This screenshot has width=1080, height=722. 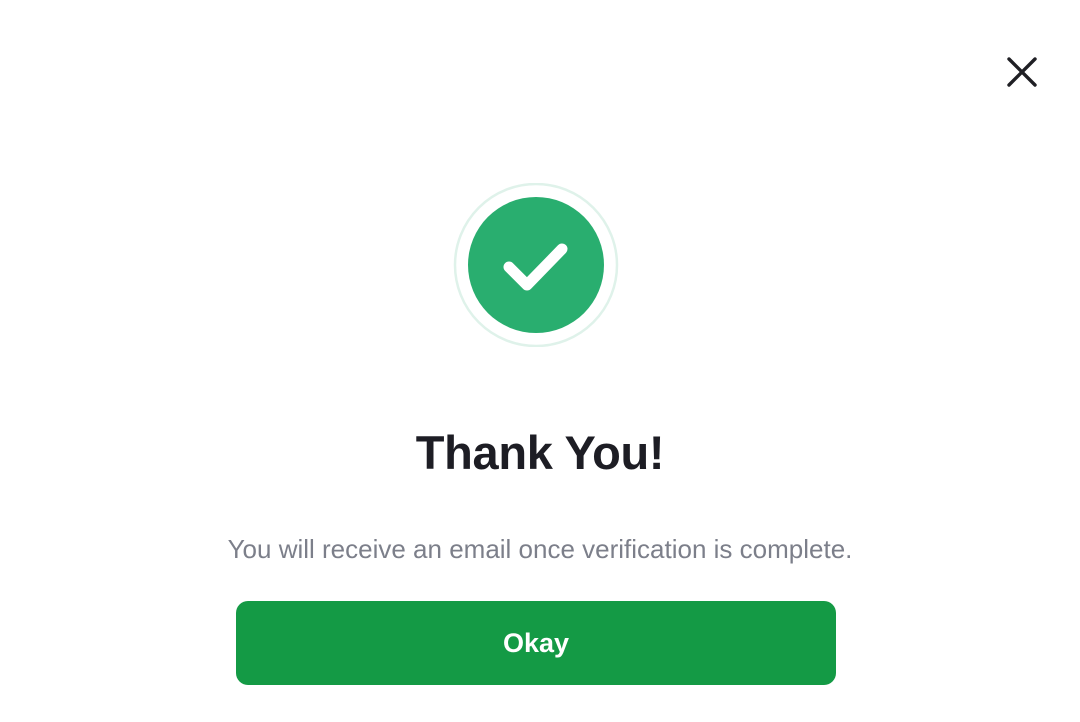 What do you see at coordinates (540, 452) in the screenshot?
I see `dialog-title: Thank You!` at bounding box center [540, 452].